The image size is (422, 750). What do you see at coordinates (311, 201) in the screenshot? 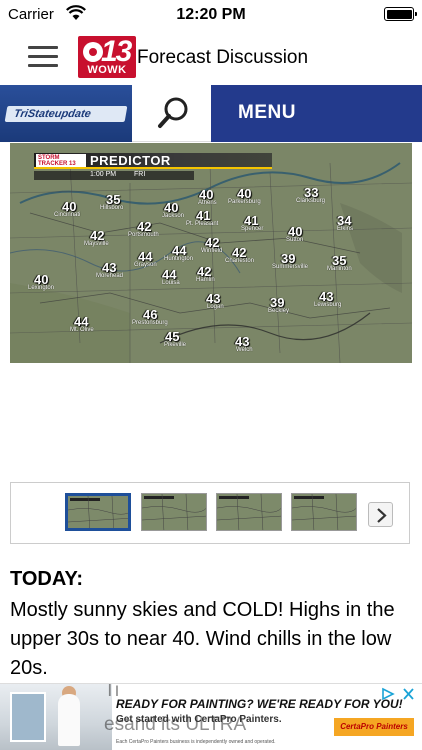
I see `city-clarksburg: Clarksburg` at bounding box center [311, 201].